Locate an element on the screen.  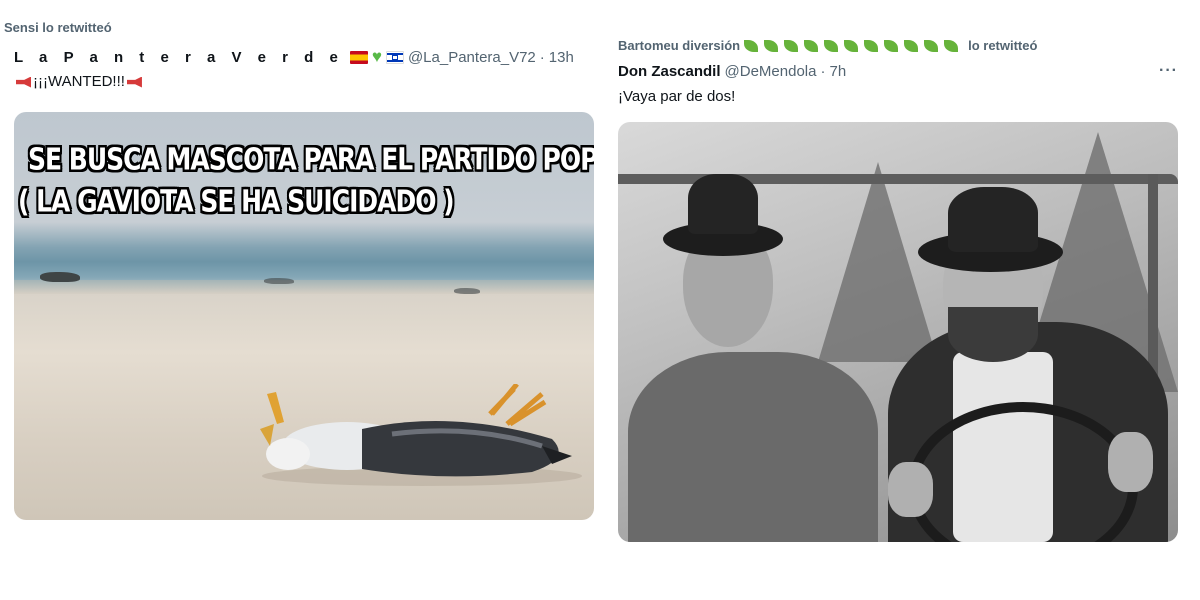
author-handle: @DeMendola is located at coordinates (771, 71).